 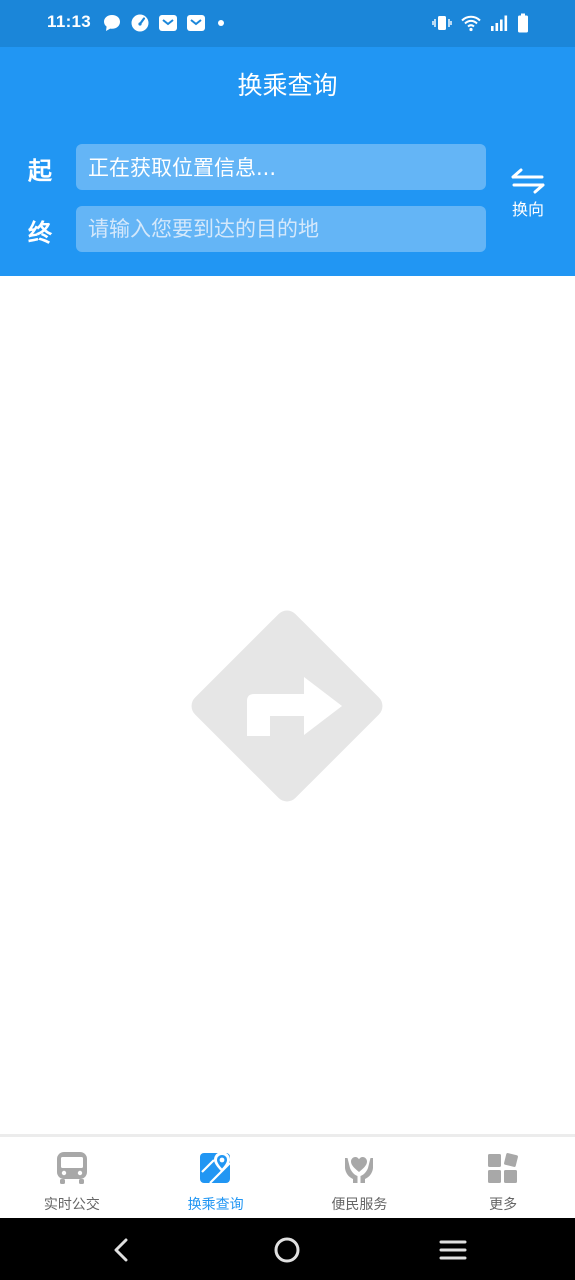 I want to click on vibrate-icon, so click(x=442, y=23).